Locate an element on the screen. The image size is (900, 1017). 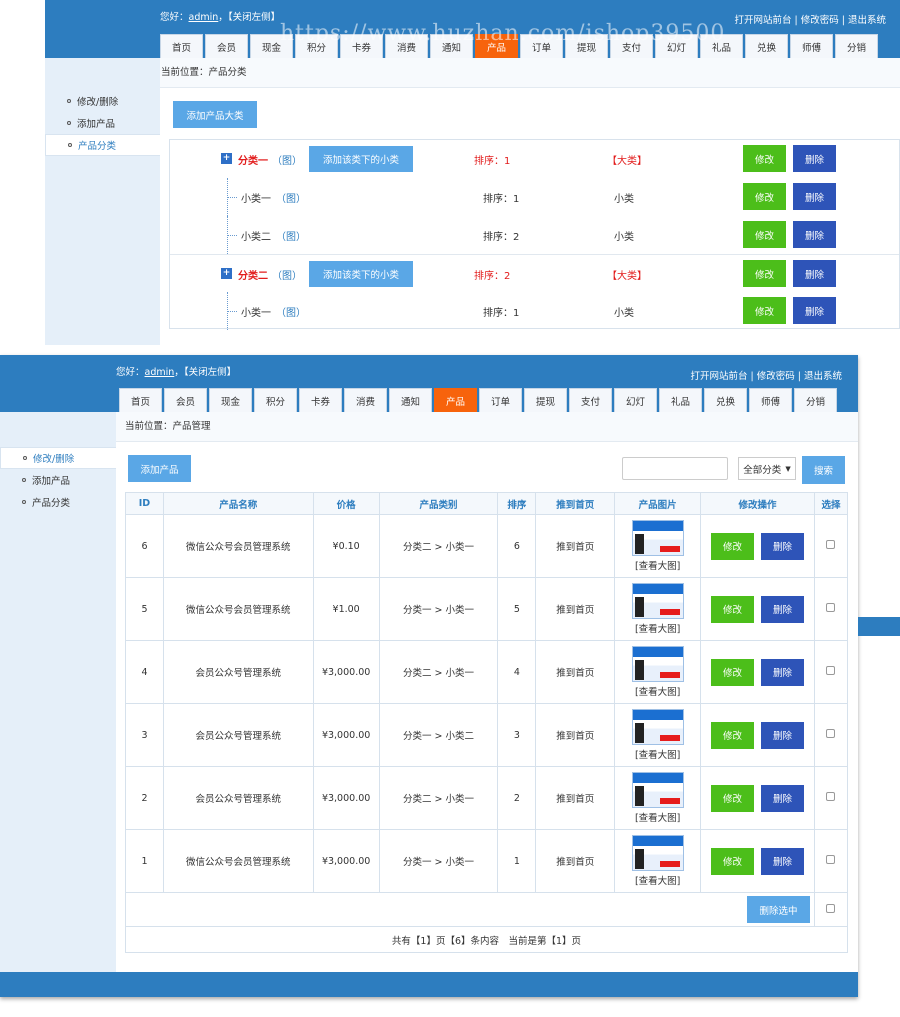
category-name: 小类二 is located at coordinates (256, 235).